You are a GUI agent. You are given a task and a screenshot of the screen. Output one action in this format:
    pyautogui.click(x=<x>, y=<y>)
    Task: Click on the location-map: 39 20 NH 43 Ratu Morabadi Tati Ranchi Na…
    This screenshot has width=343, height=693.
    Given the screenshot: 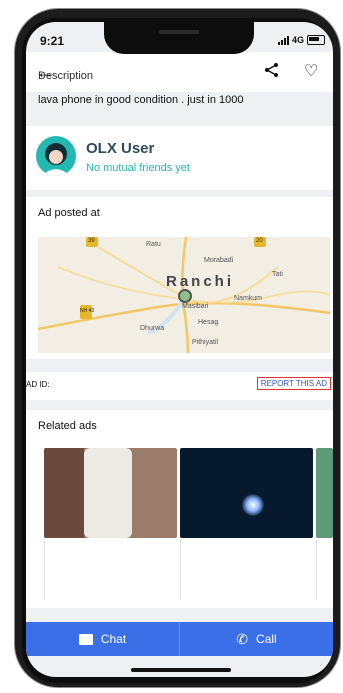 What is the action you would take?
    pyautogui.click(x=184, y=295)
    